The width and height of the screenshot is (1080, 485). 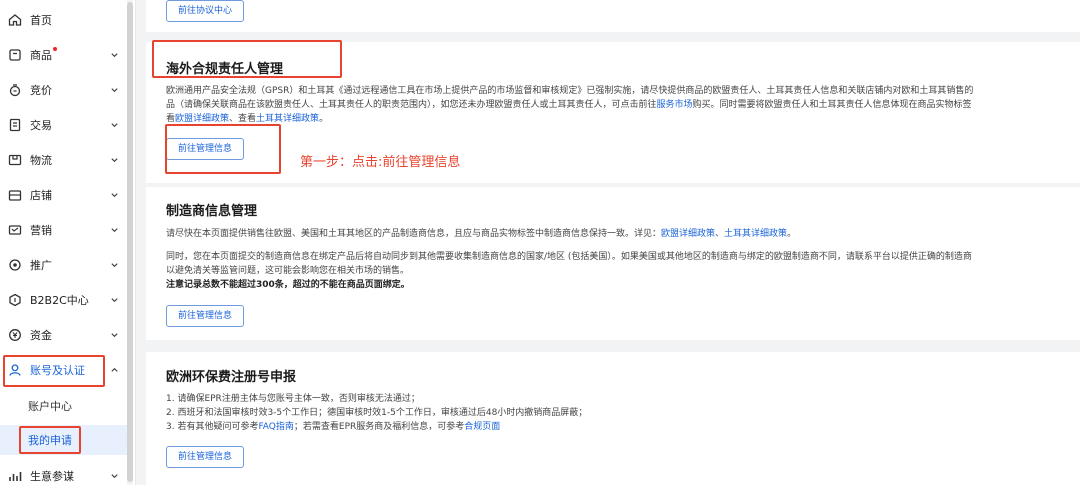 I want to click on funds-icon, so click(x=15, y=335).